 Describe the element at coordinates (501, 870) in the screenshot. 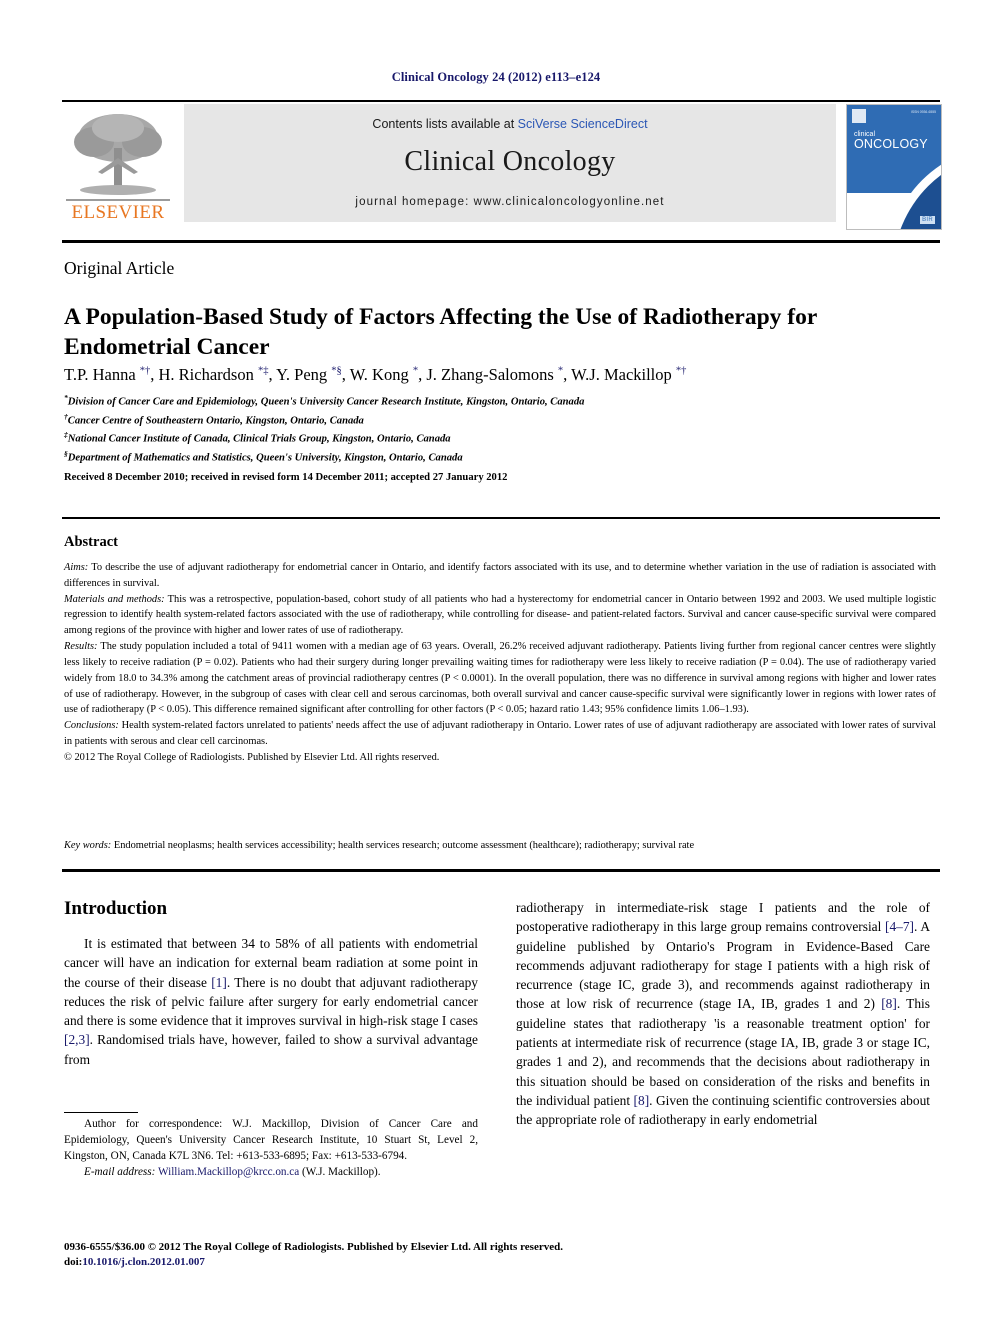

I see `body-top-rule` at that location.